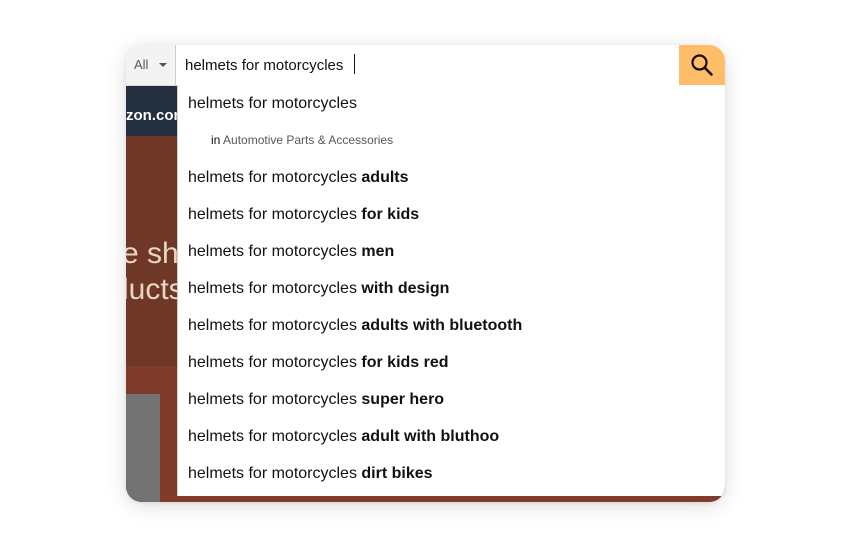 This screenshot has width=850, height=546. What do you see at coordinates (385, 177) in the screenshot?
I see `suggestion-completion: adults` at bounding box center [385, 177].